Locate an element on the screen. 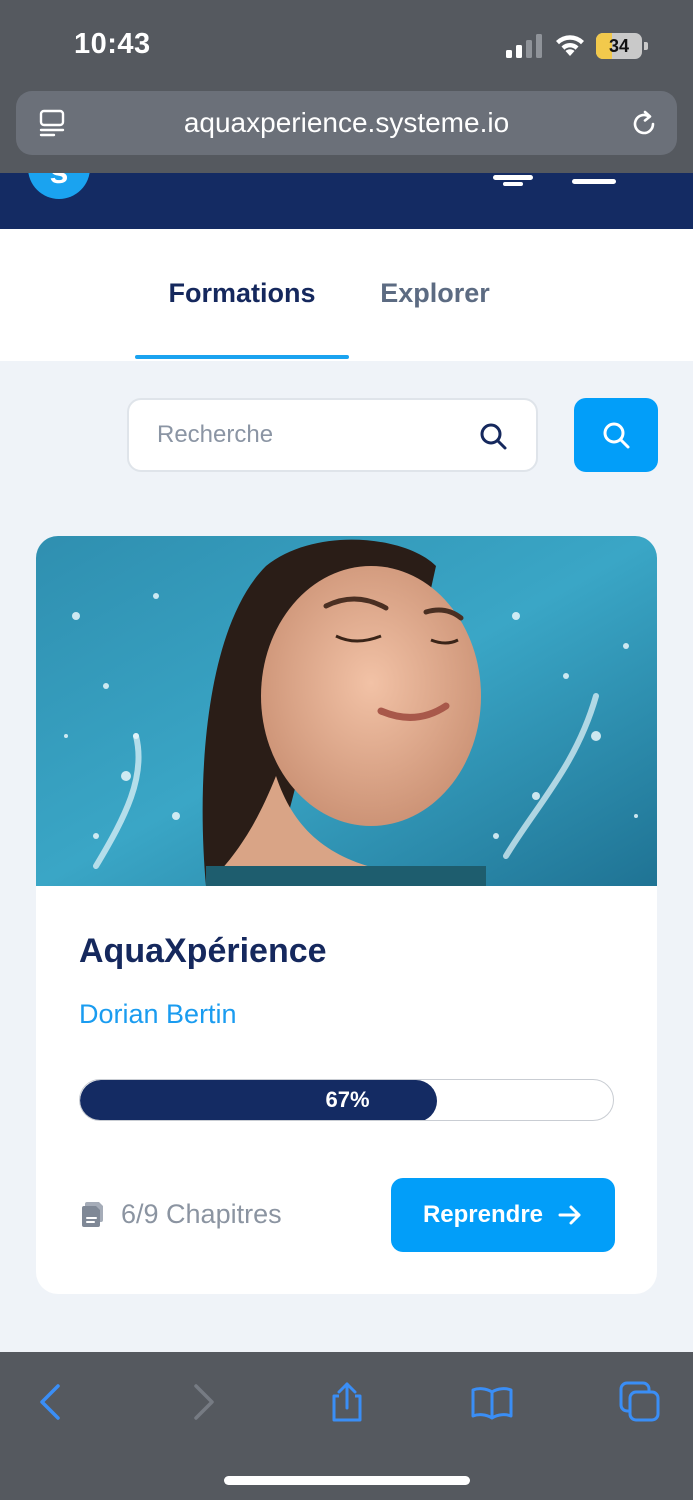  chapters-count: 6/9 Chapitres is located at coordinates (180, 1214).